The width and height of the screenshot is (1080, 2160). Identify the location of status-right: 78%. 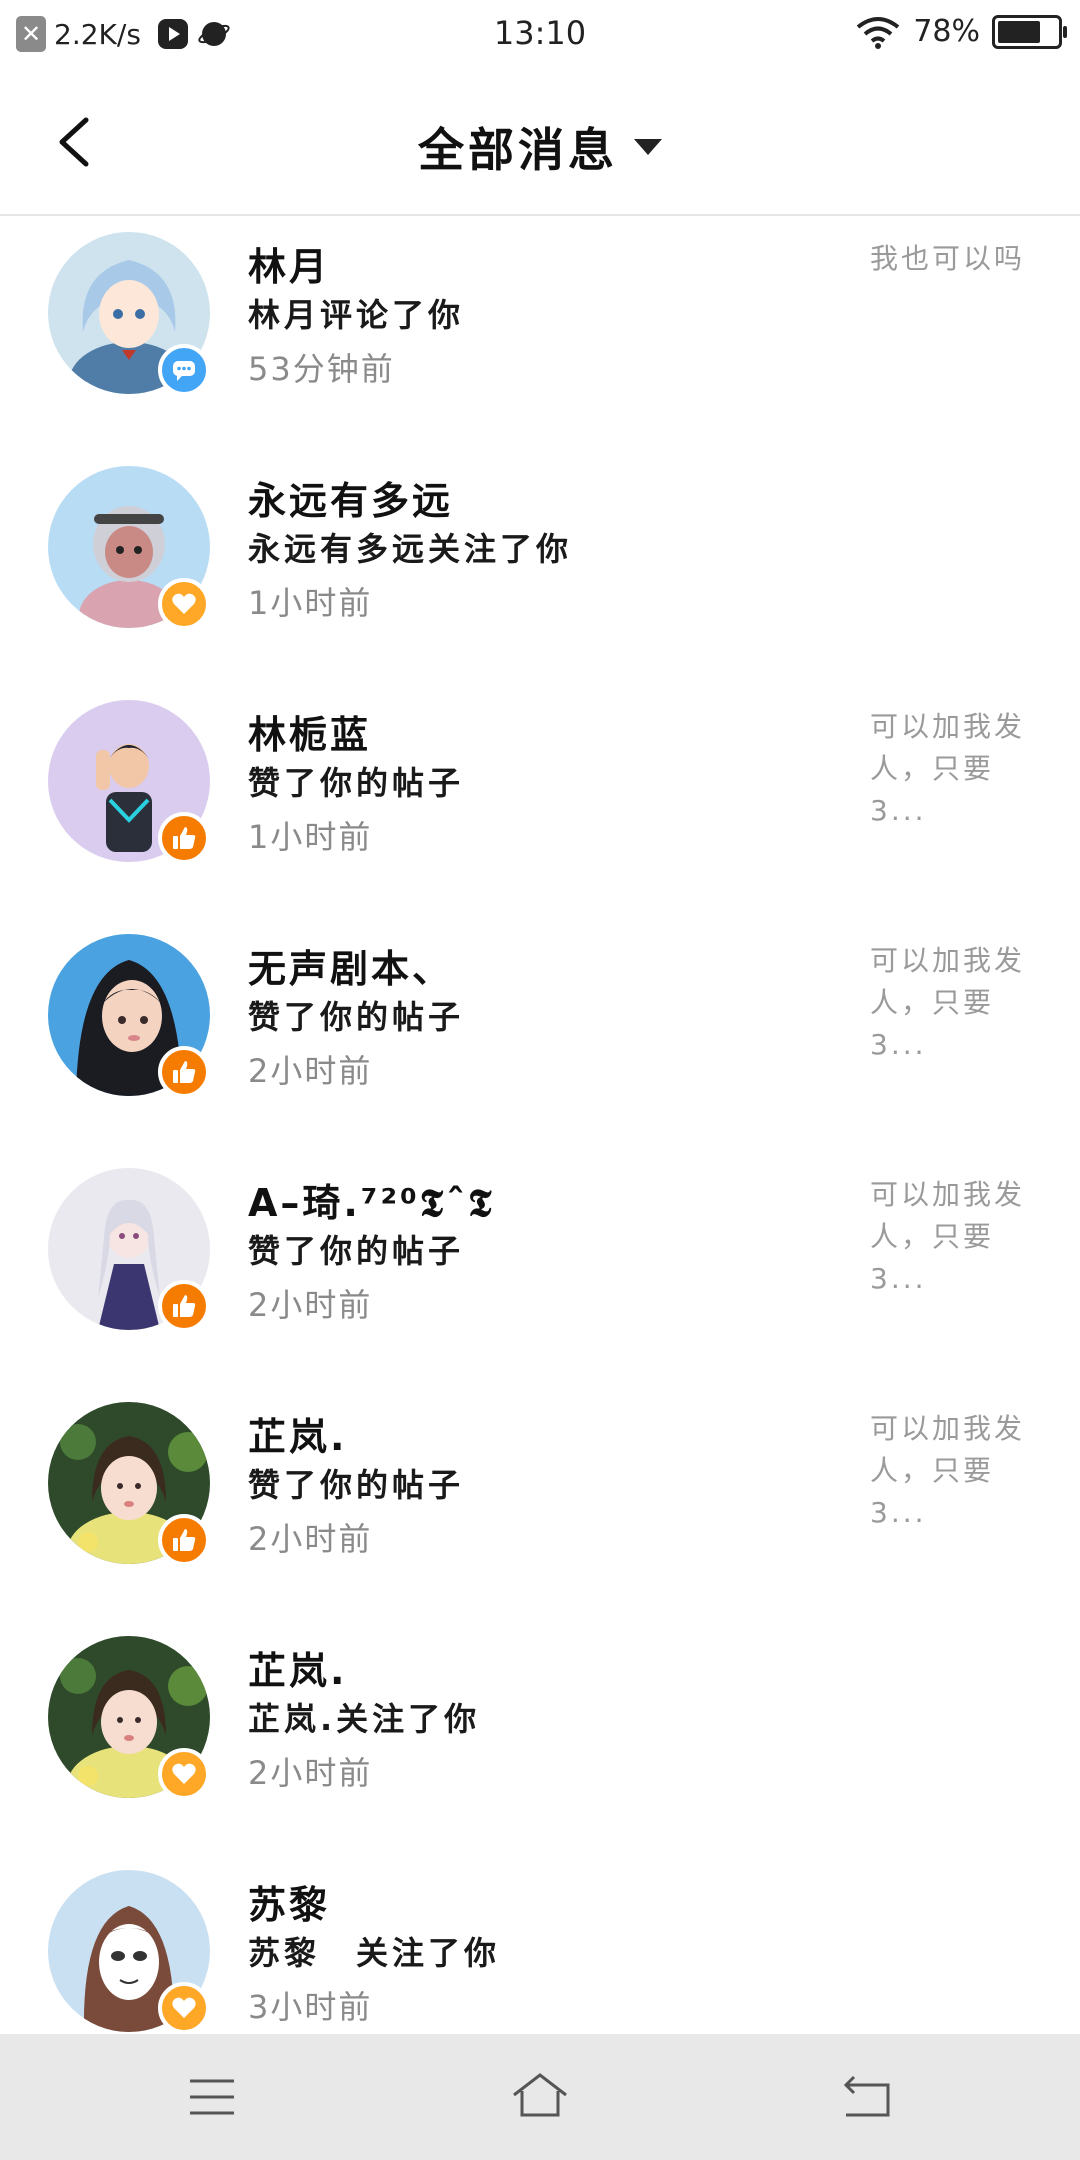
(961, 31).